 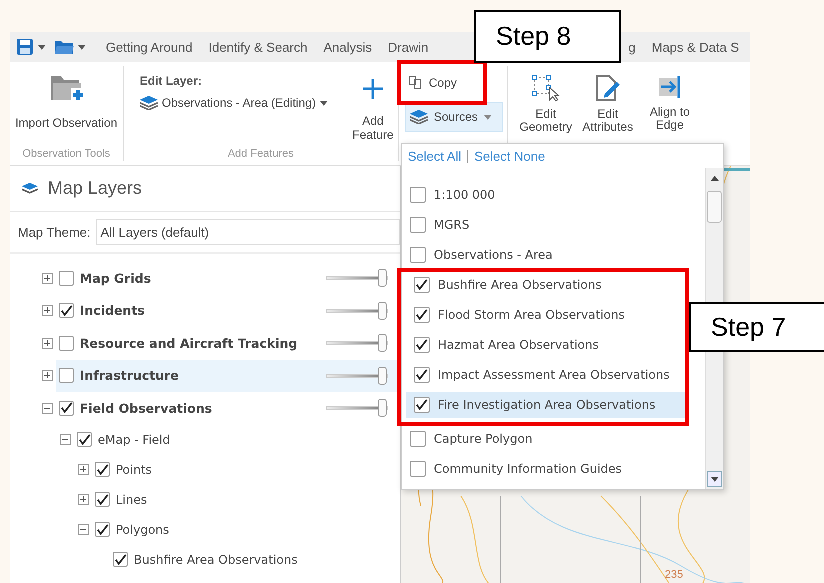 What do you see at coordinates (112, 310) in the screenshot?
I see `layer-name: Incidents` at bounding box center [112, 310].